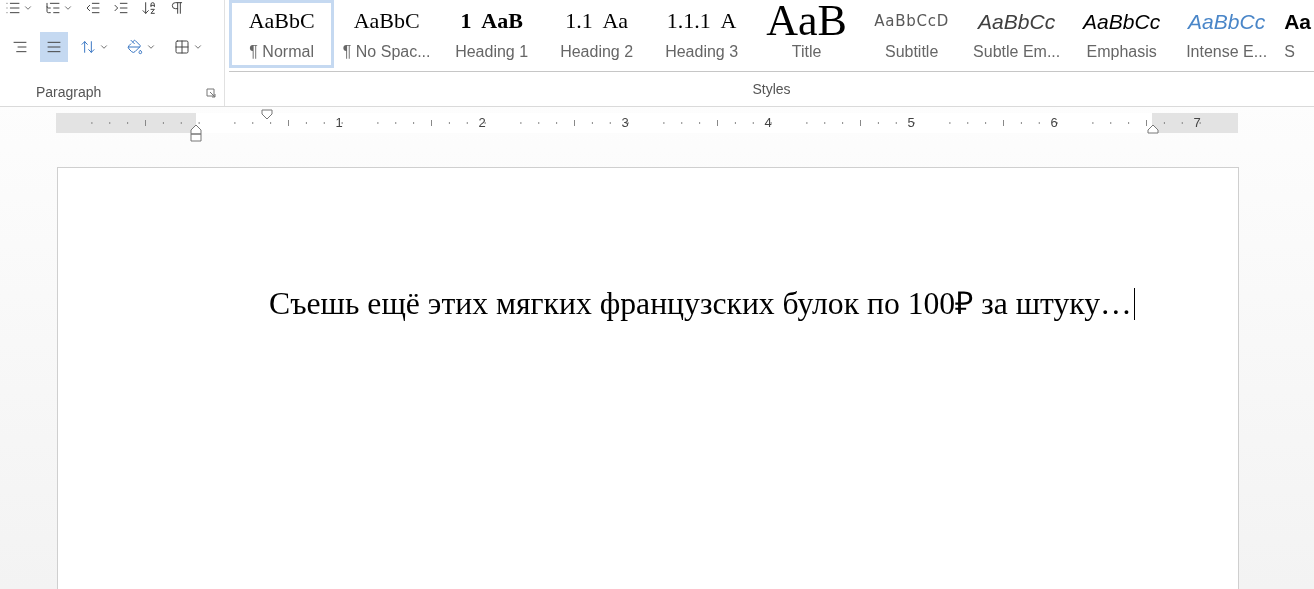  What do you see at coordinates (1289, 52) in the screenshot?
I see `style-name: S` at bounding box center [1289, 52].